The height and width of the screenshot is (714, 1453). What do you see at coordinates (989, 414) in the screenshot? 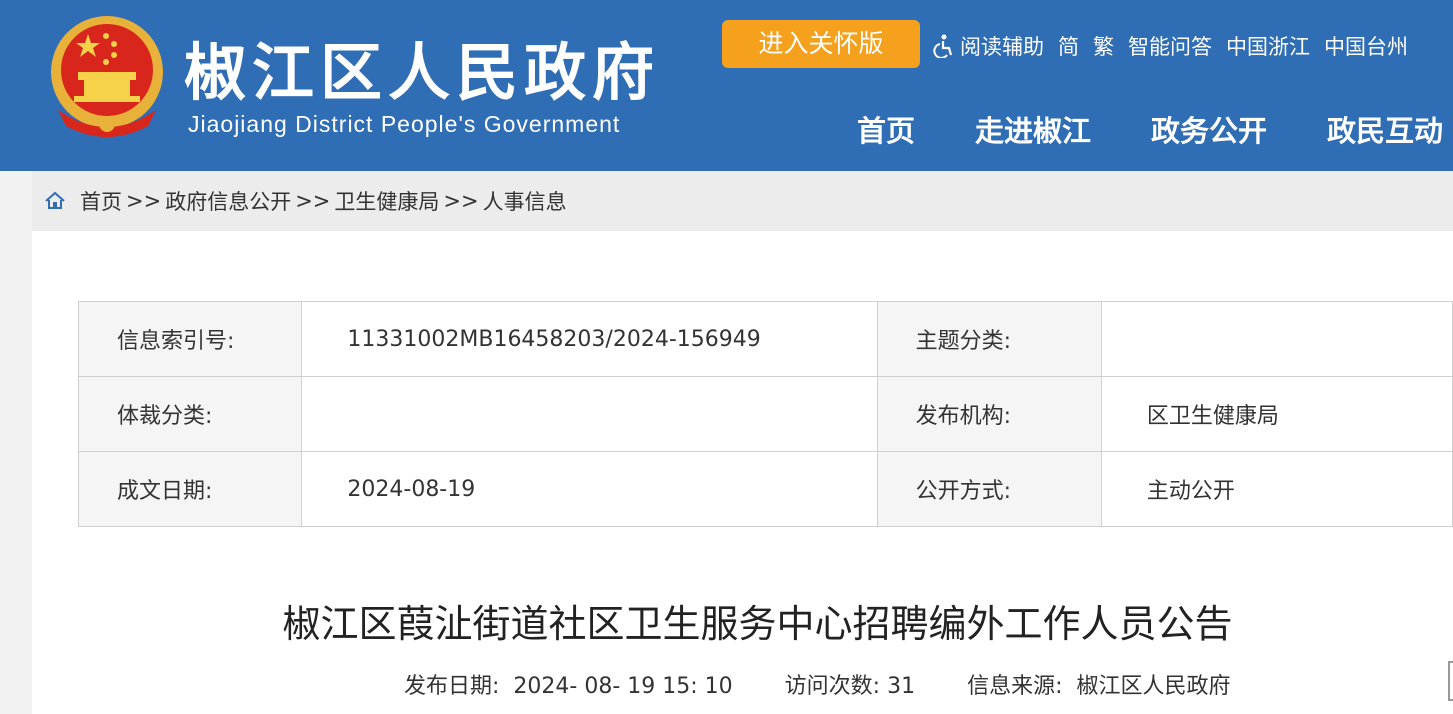
I see `publisher-label: 发布机构:` at bounding box center [989, 414].